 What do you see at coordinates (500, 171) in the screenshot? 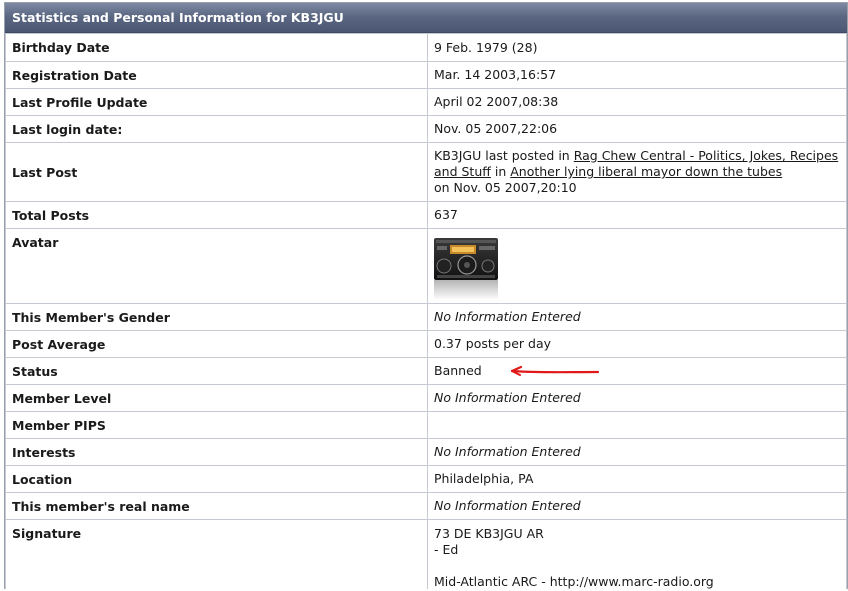
I see `last-post-middle: in` at bounding box center [500, 171].